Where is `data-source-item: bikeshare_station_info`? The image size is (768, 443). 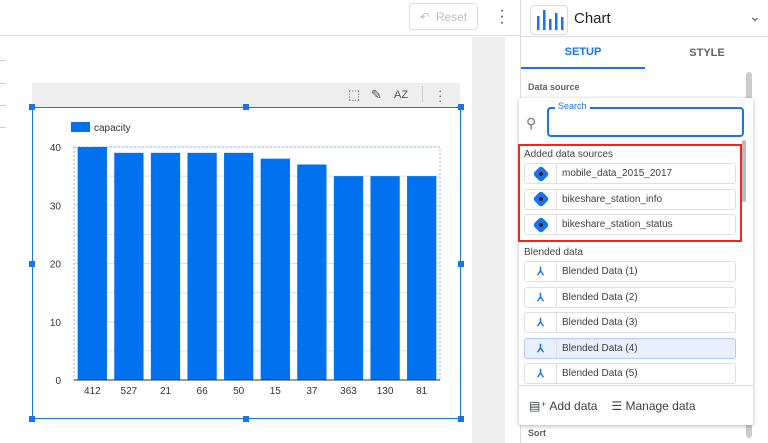
data-source-item: bikeshare_station_info is located at coordinates (630, 199).